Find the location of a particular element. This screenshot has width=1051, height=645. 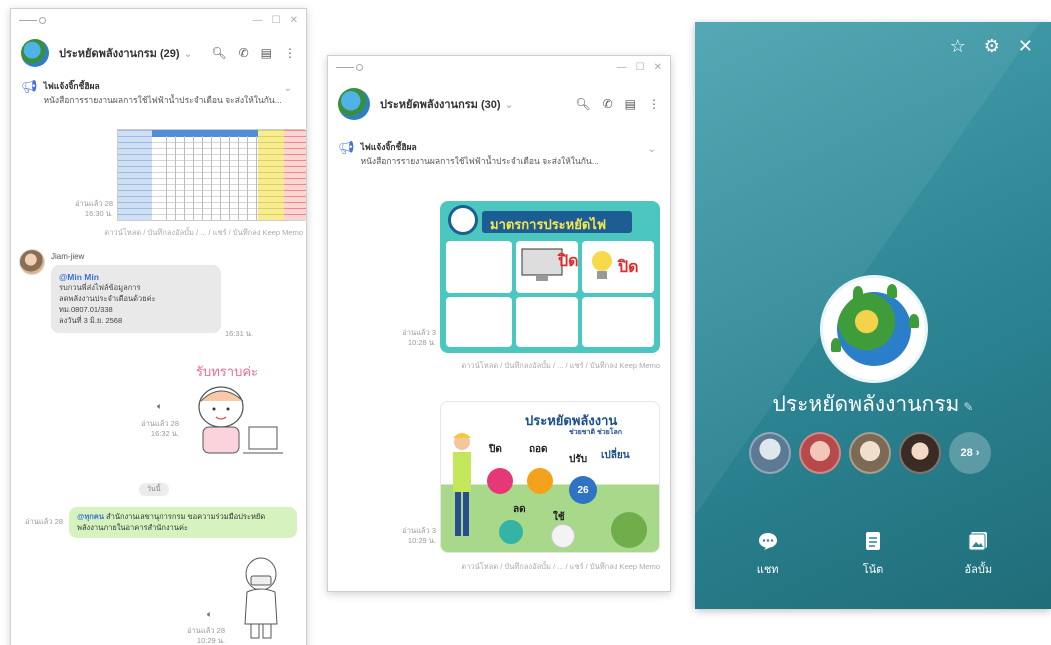

member-count-button: 28 › is located at coordinates (970, 453).